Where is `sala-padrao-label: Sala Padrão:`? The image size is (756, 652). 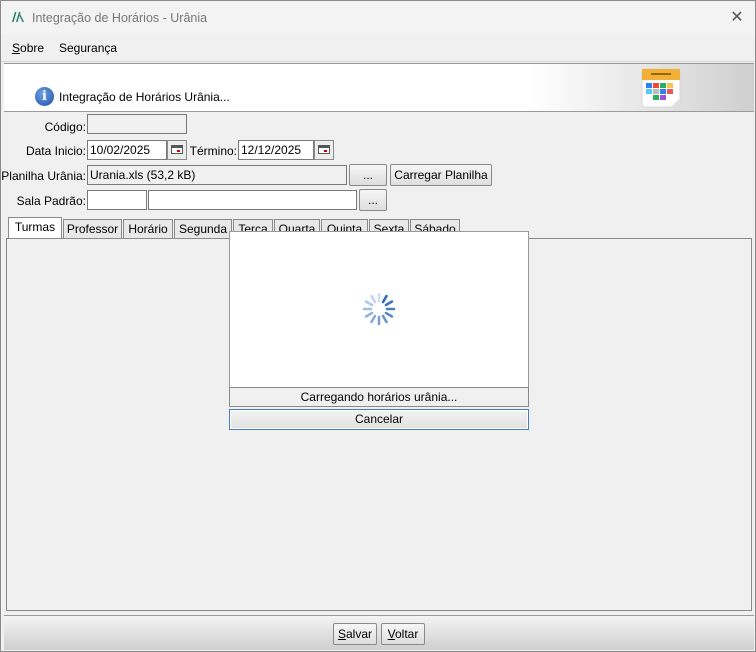
sala-padrao-label: Sala Padrão: is located at coordinates (51, 201).